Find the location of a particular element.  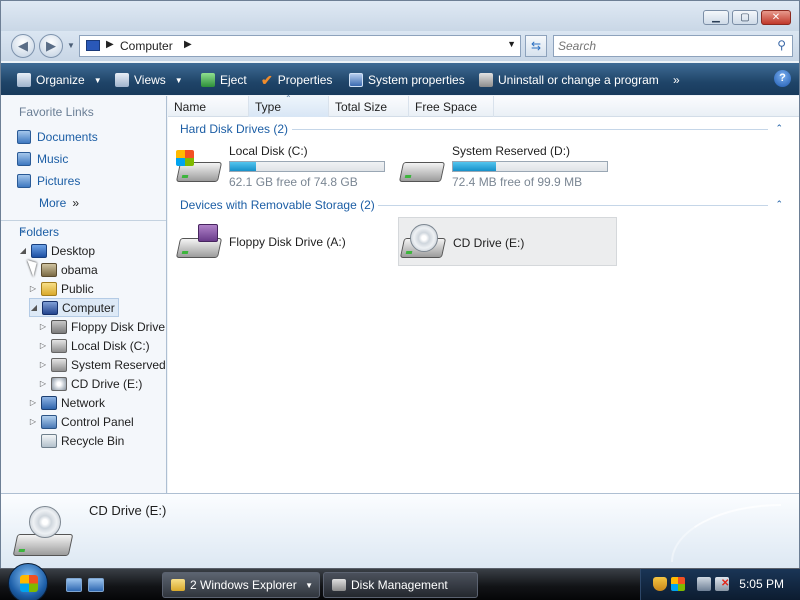

volume-muted-icon: ✕ is located at coordinates (722, 584).